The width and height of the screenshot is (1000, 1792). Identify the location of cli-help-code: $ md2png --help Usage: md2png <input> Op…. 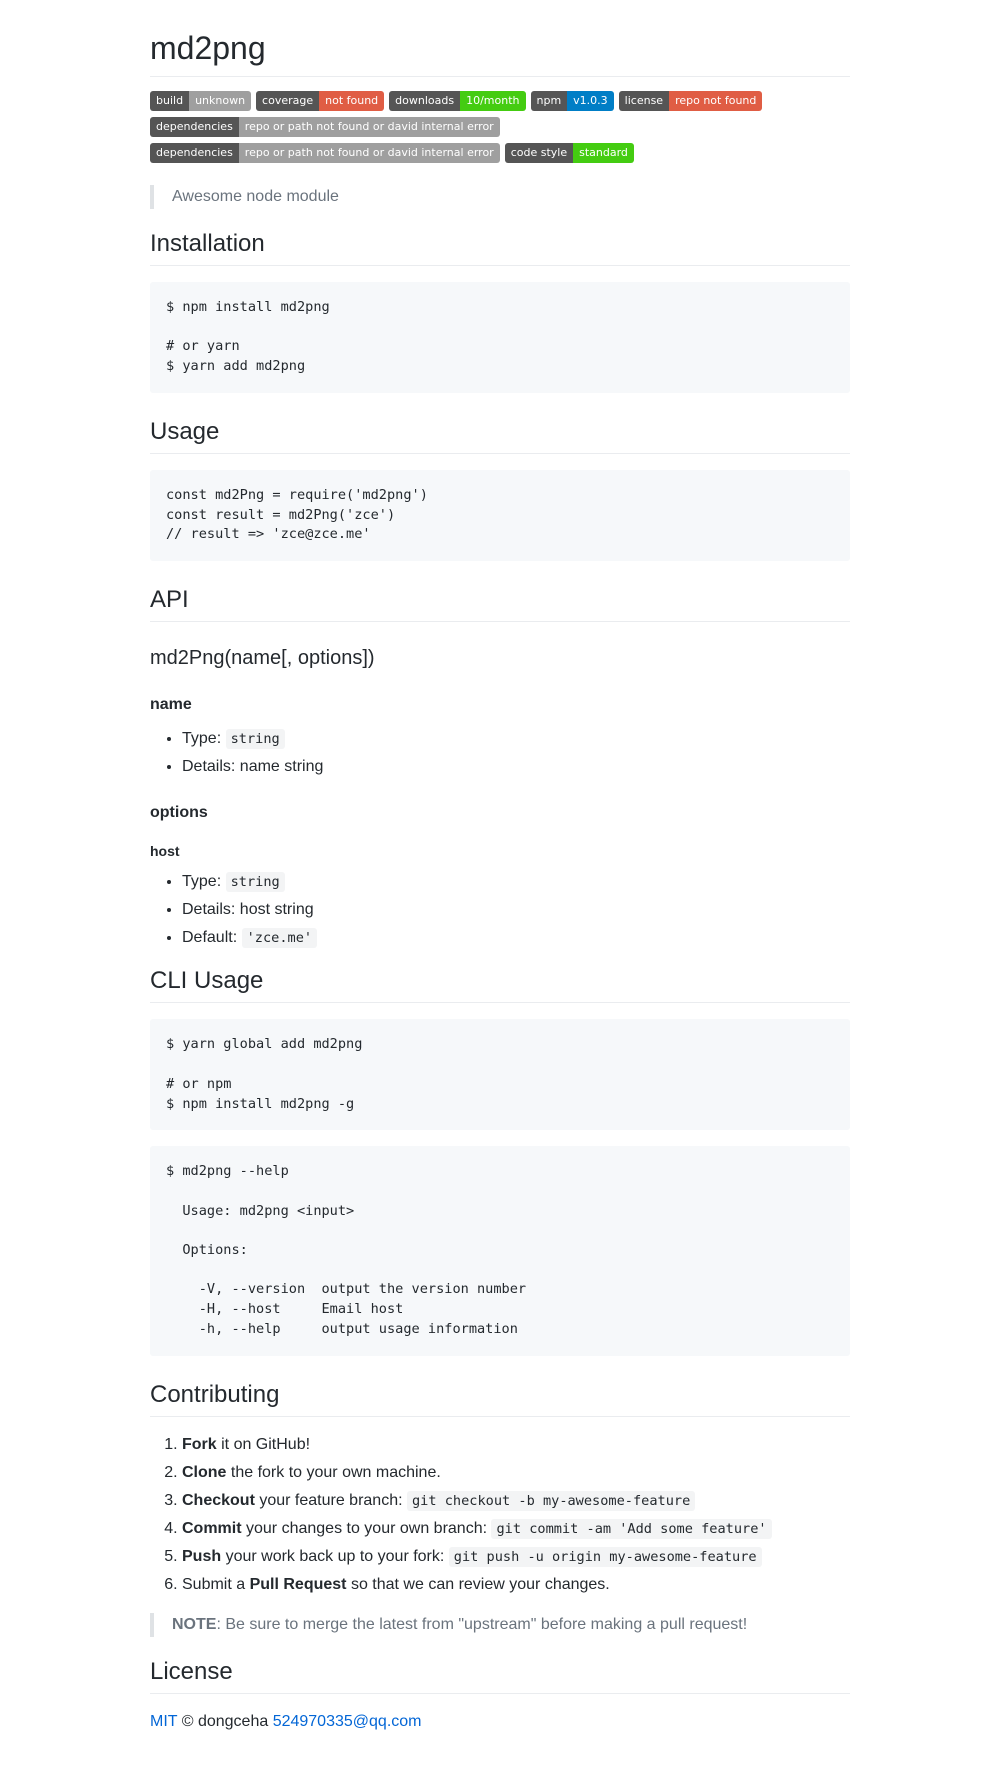
(500, 1251).